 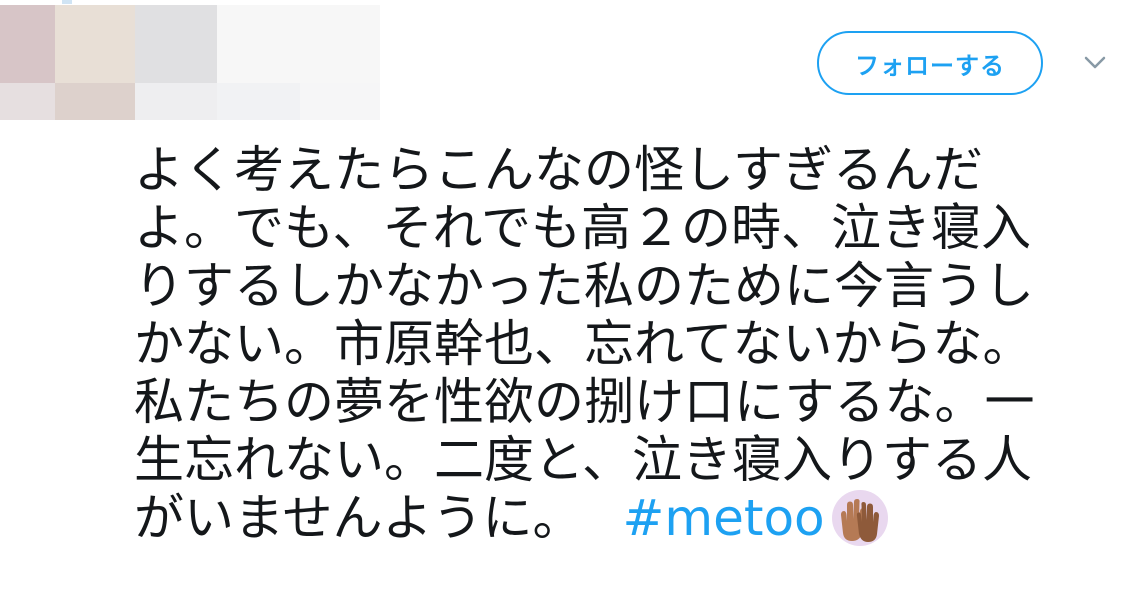 What do you see at coordinates (584, 286) in the screenshot?
I see `tweet-line: りするしかなかった私のために今言うし` at bounding box center [584, 286].